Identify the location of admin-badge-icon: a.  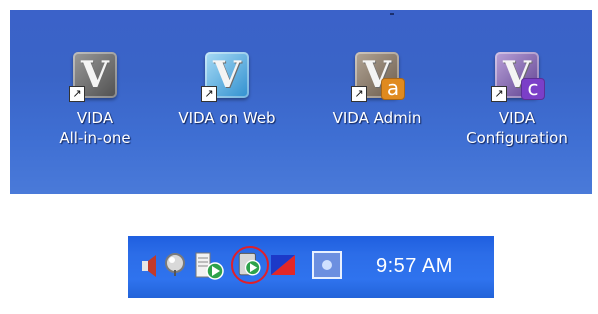
(393, 89).